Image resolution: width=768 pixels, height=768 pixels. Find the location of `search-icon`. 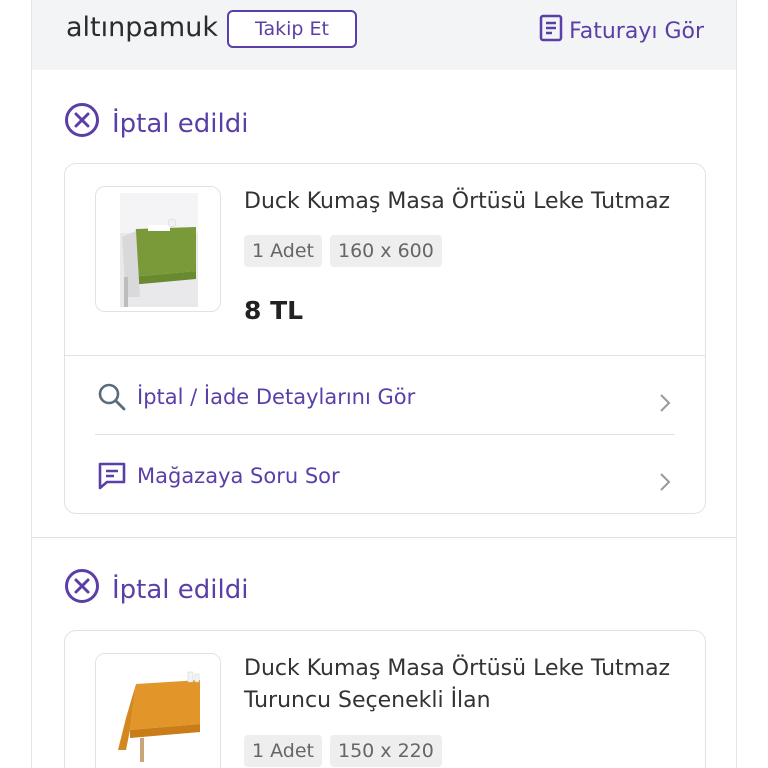

search-icon is located at coordinates (112, 397).